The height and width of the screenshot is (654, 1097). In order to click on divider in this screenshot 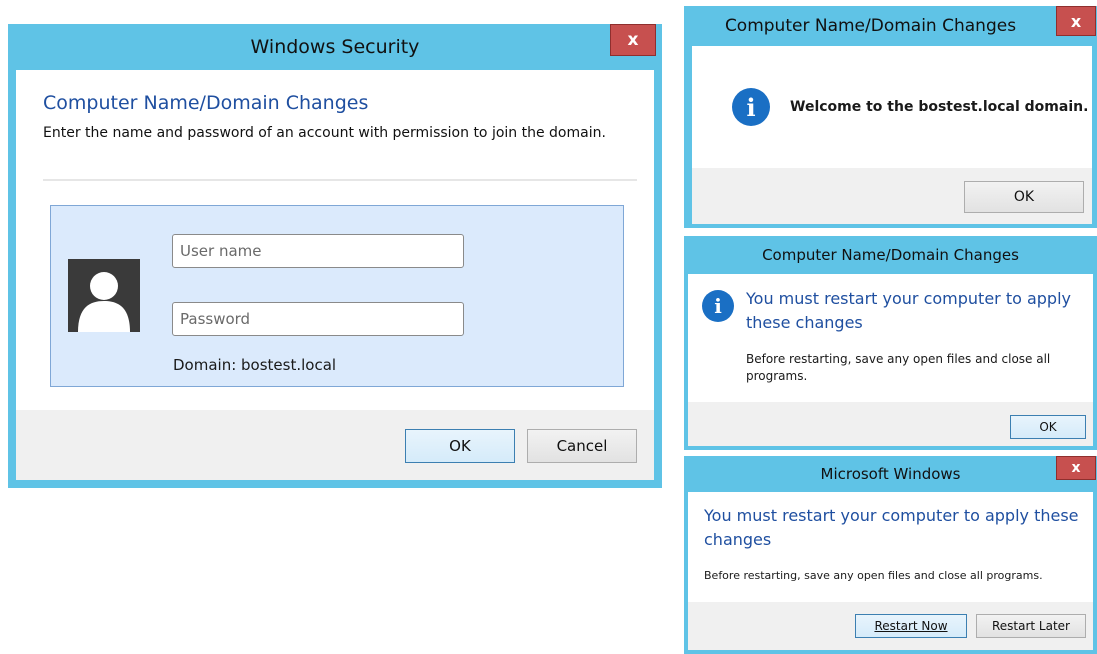, I will do `click(340, 180)`.